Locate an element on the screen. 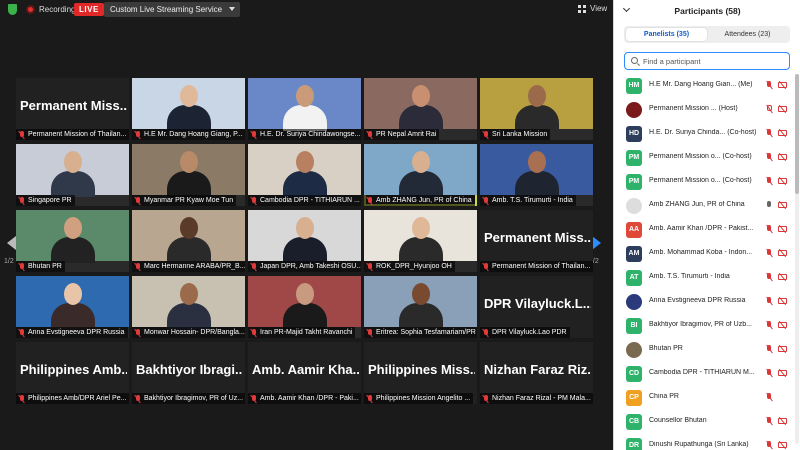 The width and height of the screenshot is (800, 450). video-tile: Iran PR-Majid Takht Ravanchi is located at coordinates (304, 307).